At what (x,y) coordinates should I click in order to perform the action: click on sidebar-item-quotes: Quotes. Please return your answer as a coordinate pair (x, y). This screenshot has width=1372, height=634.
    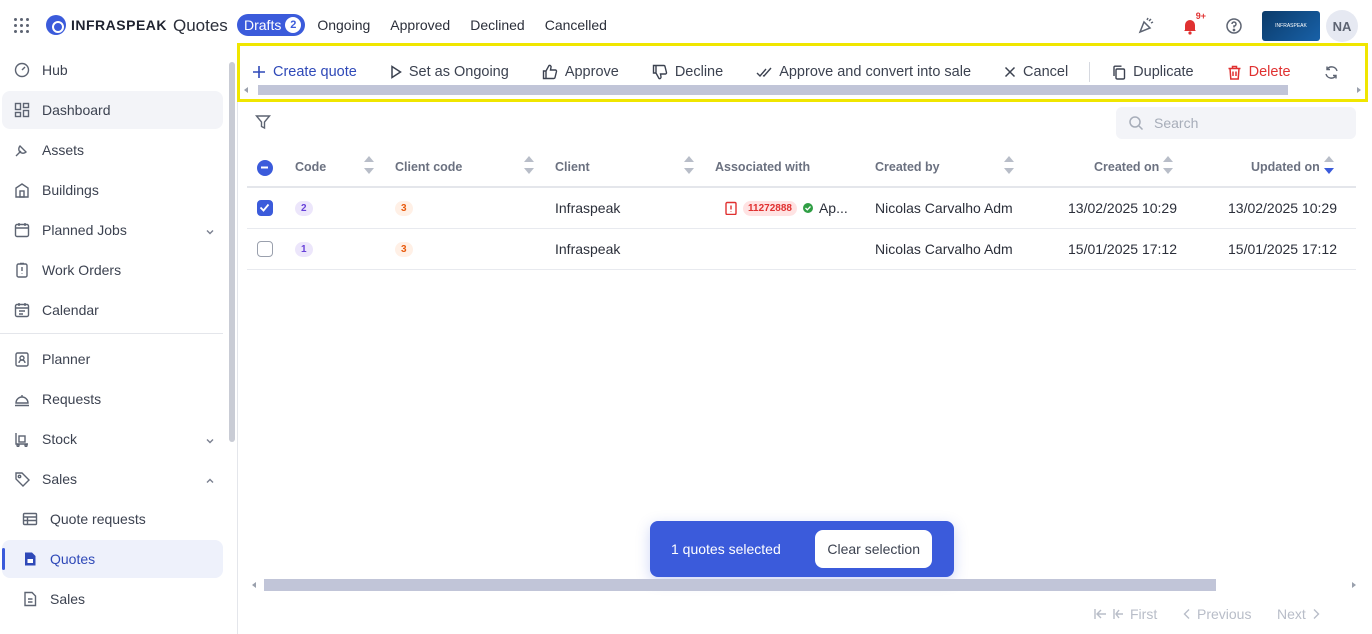
    Looking at the image, I should click on (112, 559).